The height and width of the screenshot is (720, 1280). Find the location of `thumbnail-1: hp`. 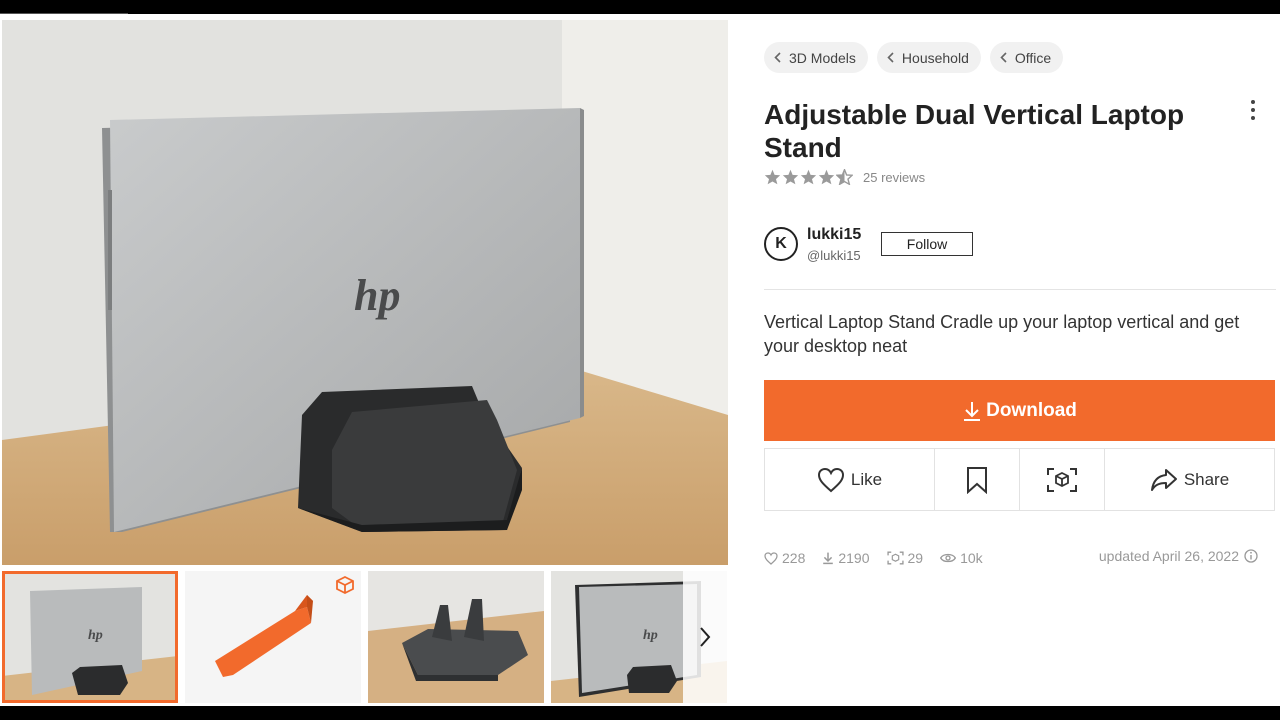

thumbnail-1: hp is located at coordinates (90, 637).